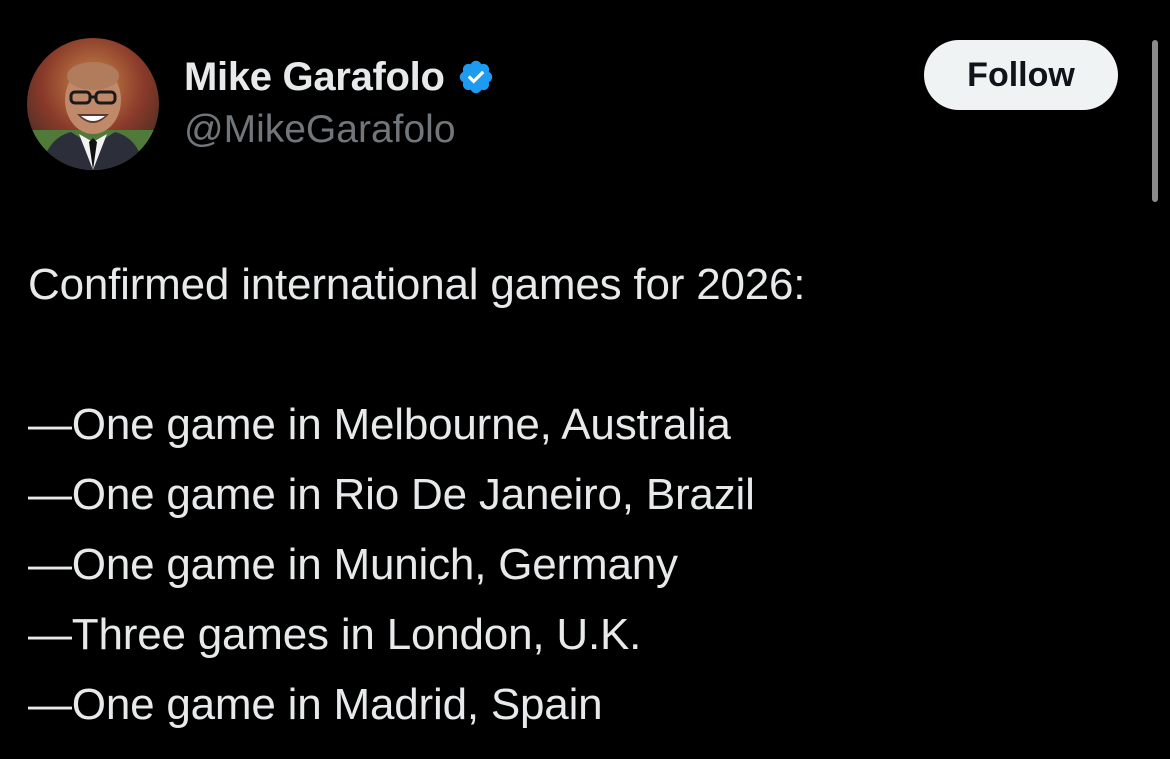 The image size is (1170, 759). I want to click on author-handle: @MikeGarafolo, so click(320, 130).